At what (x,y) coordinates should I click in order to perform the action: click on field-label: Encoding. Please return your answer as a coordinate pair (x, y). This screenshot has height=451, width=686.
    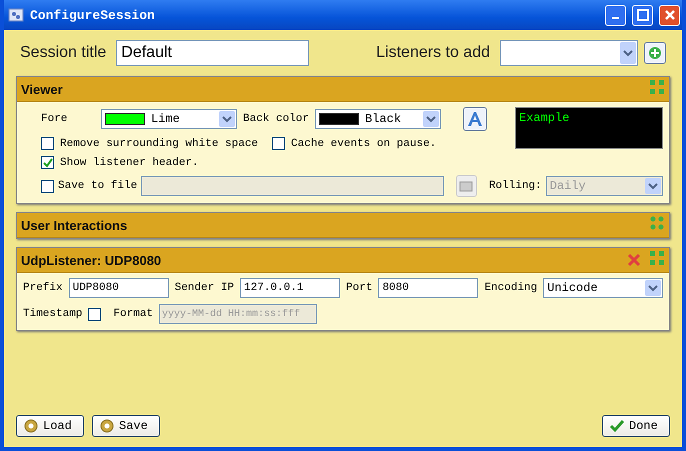
    Looking at the image, I should click on (511, 288).